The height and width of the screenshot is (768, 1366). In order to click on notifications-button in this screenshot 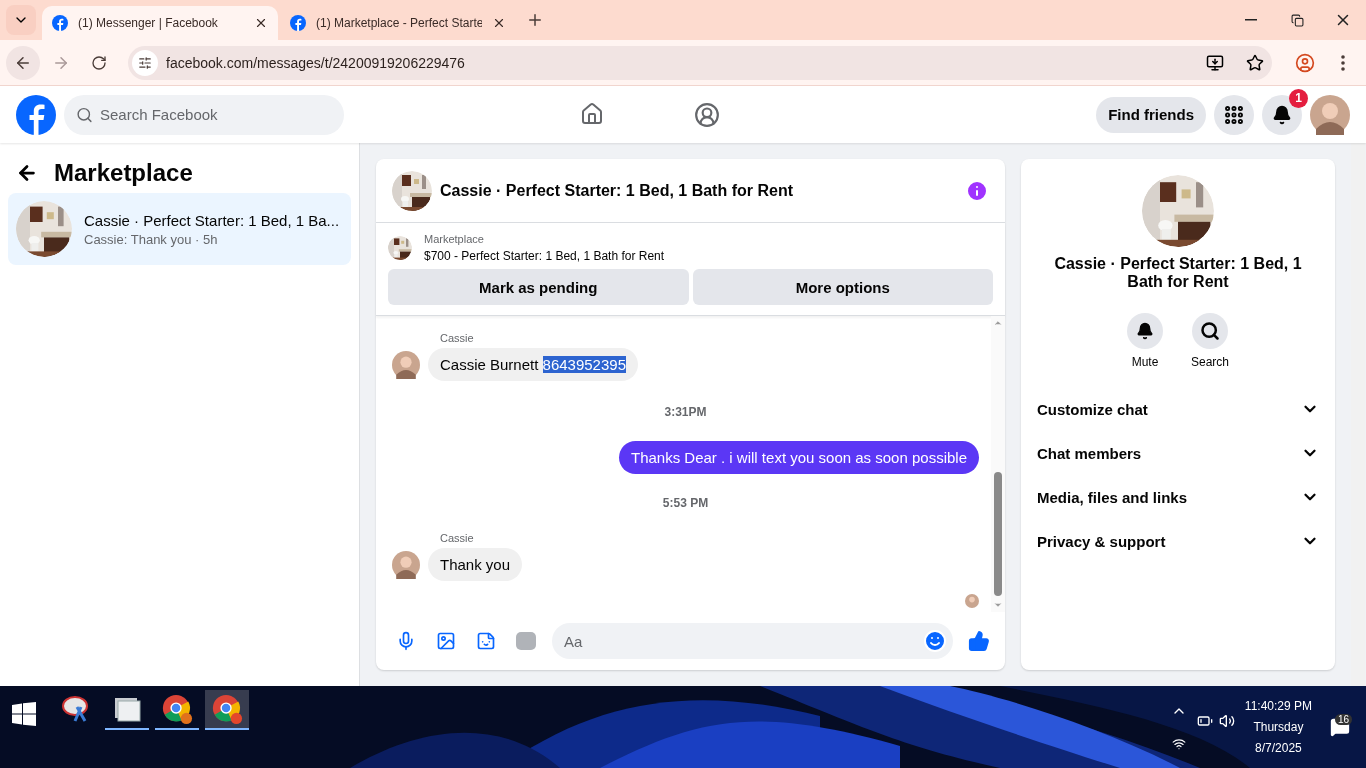, I will do `click(1282, 114)`.